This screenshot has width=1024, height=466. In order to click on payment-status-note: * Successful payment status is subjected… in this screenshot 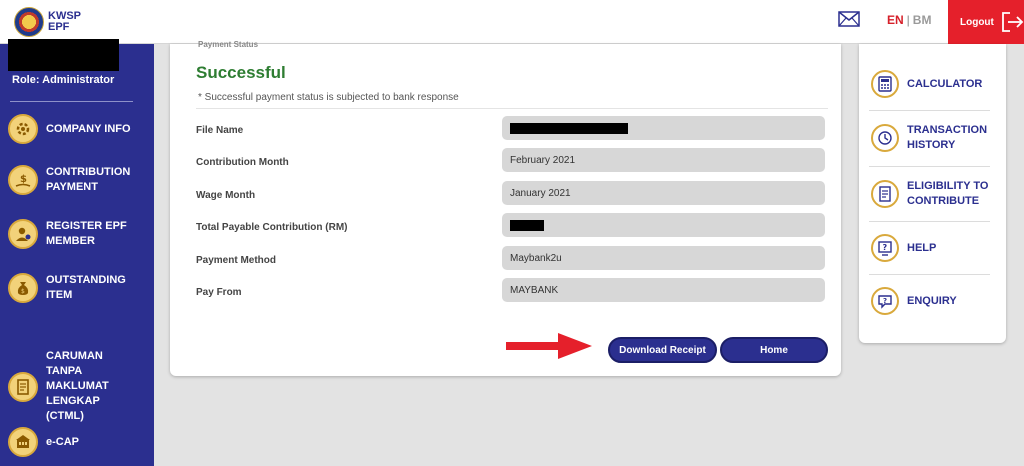, I will do `click(328, 97)`.